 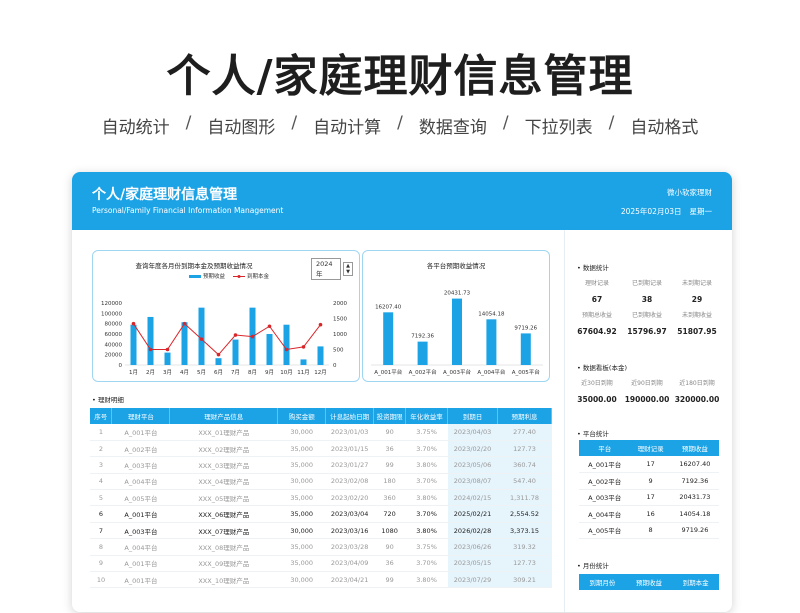 What do you see at coordinates (597, 323) in the screenshot?
I see `stat-item: 预期总收益 67604.92` at bounding box center [597, 323].